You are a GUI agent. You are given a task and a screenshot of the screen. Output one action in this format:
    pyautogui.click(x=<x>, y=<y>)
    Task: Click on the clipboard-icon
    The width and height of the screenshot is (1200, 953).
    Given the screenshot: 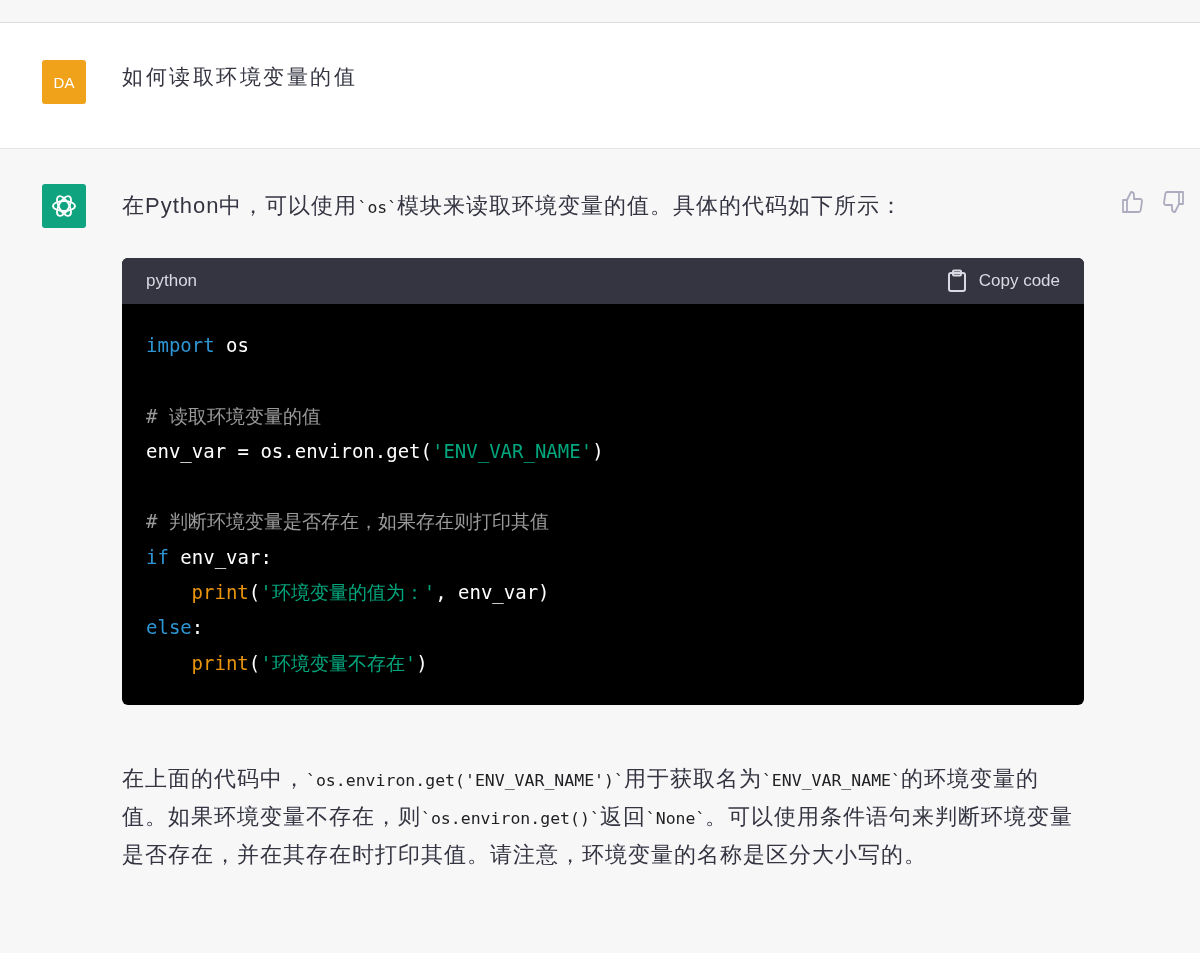 What is the action you would take?
    pyautogui.click(x=956, y=281)
    